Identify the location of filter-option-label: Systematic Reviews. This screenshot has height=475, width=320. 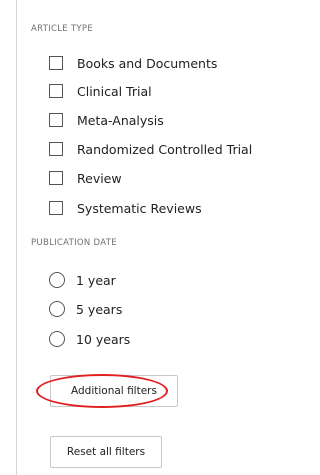
(139, 208).